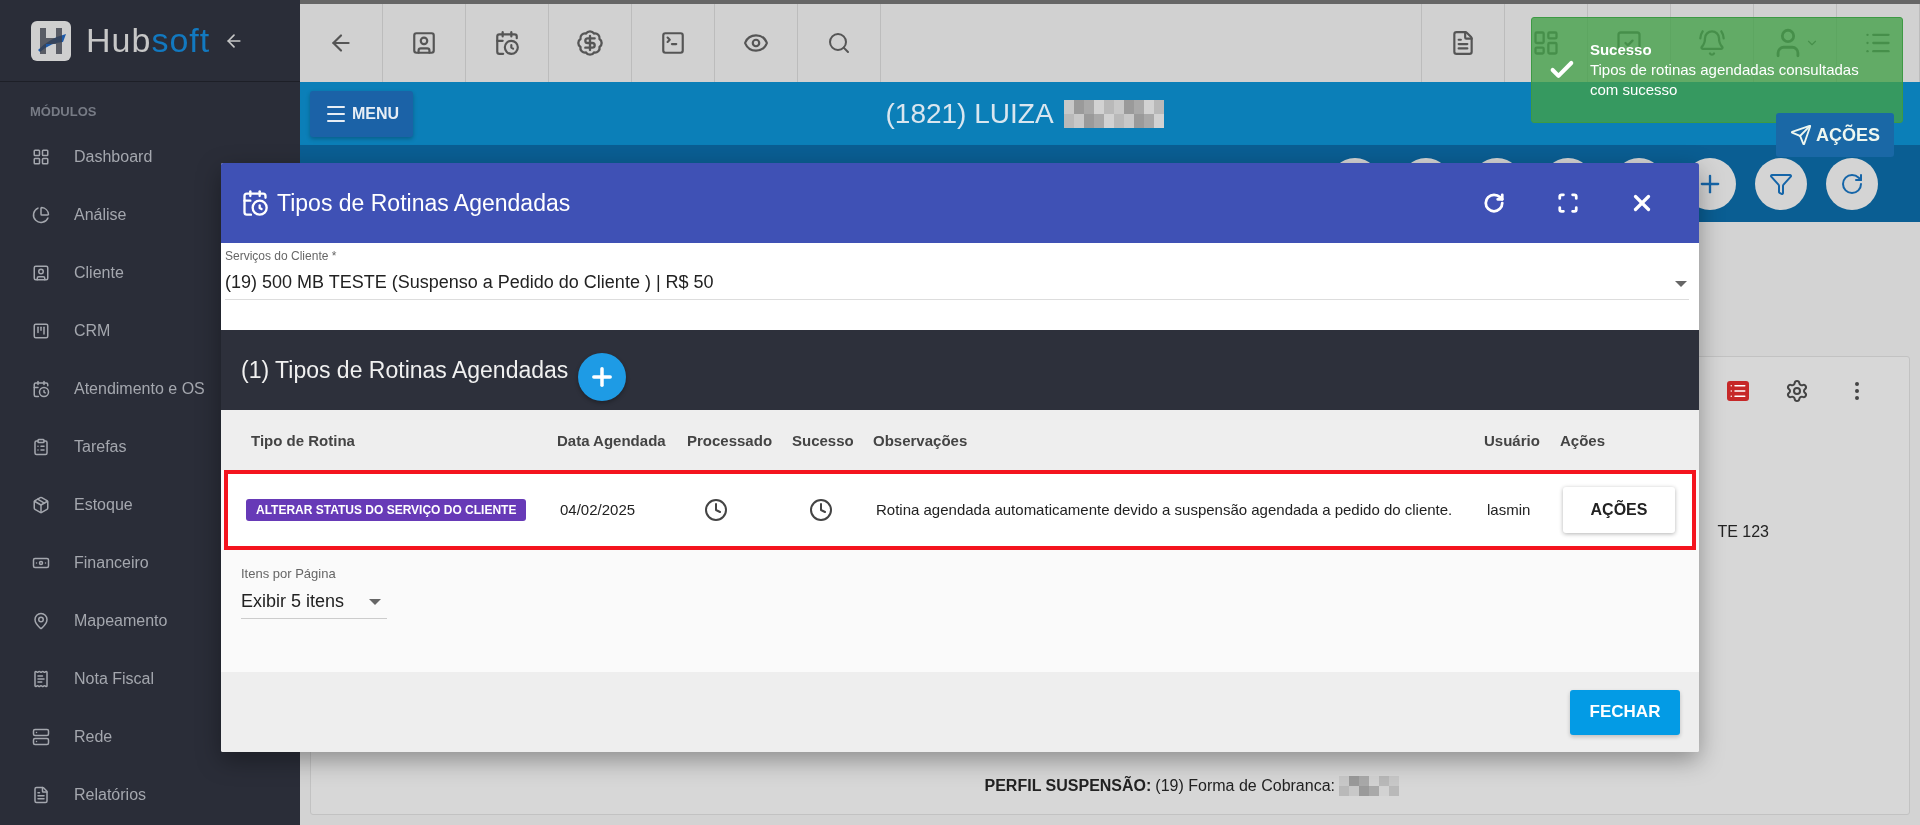 The image size is (1920, 825). What do you see at coordinates (969, 113) in the screenshot?
I see `client-title: (1821) LUIZA` at bounding box center [969, 113].